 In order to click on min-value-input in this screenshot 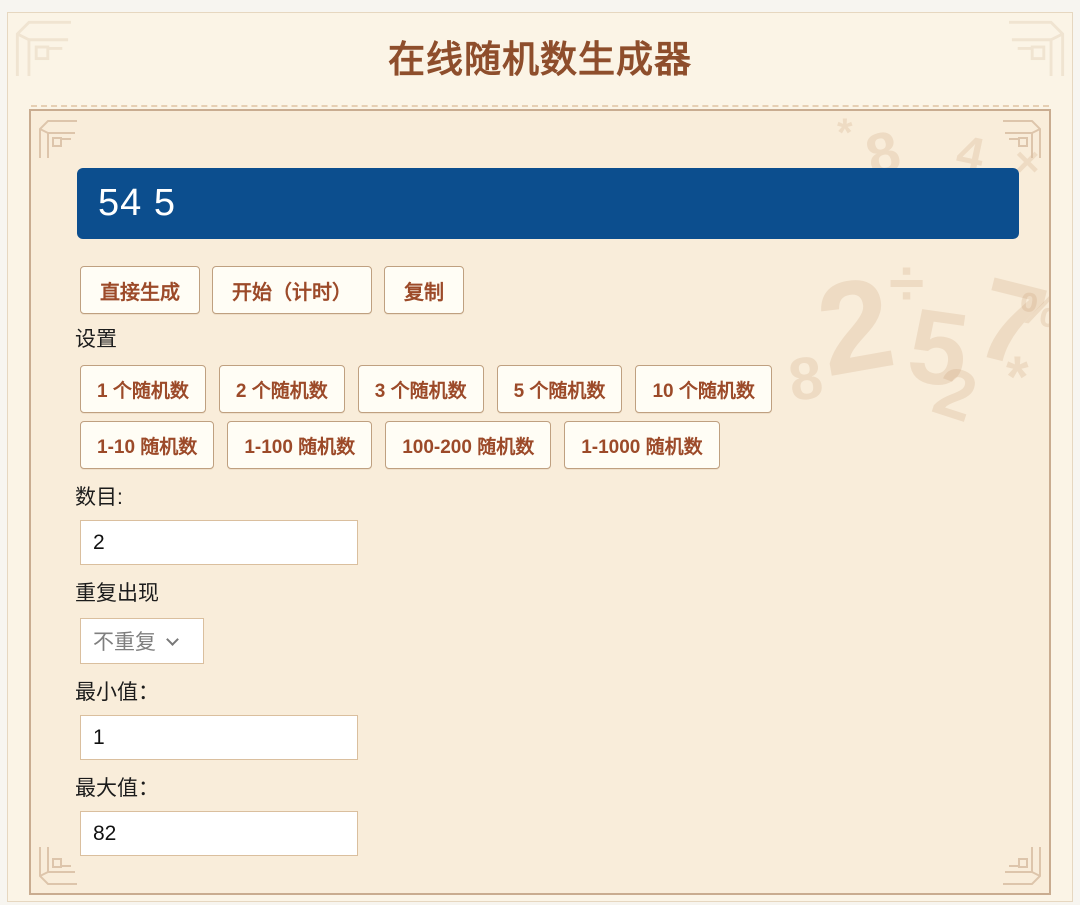, I will do `click(219, 737)`.